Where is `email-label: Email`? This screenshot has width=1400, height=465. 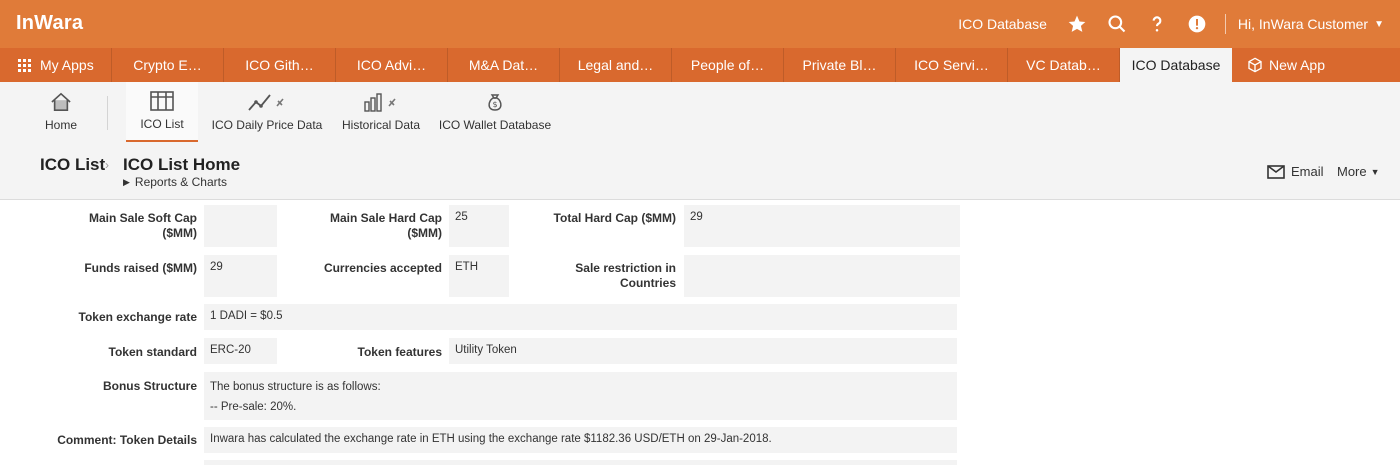
email-label: Email is located at coordinates (1307, 171).